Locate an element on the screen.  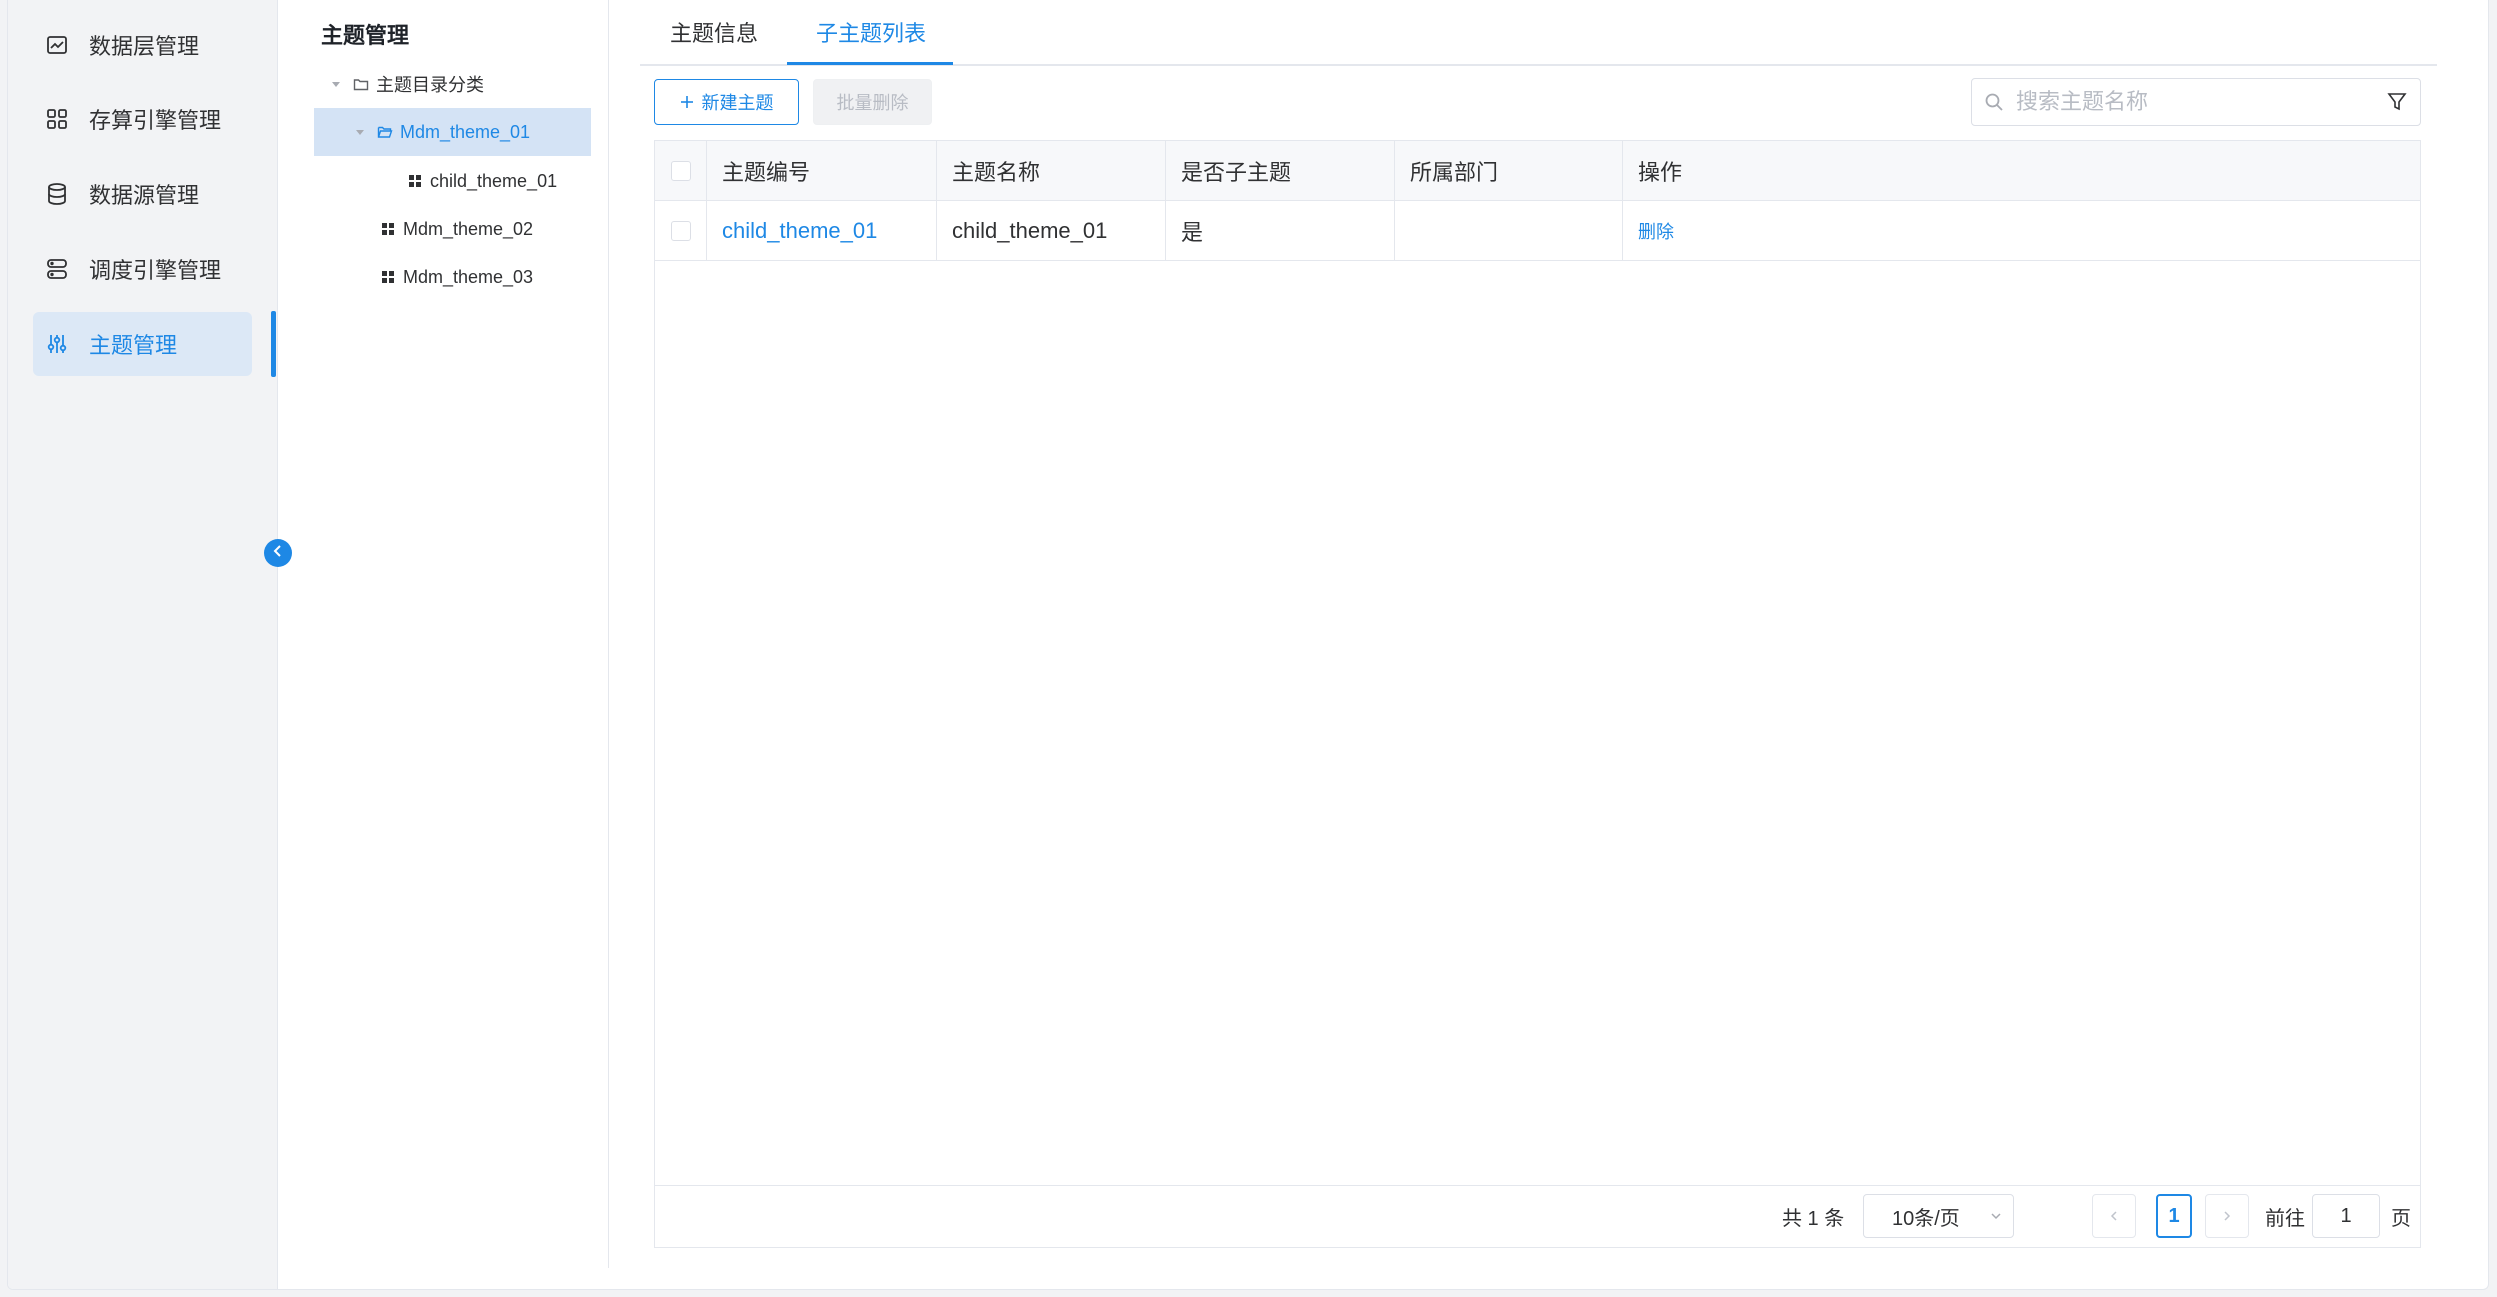
cell-department is located at coordinates (1509, 230).